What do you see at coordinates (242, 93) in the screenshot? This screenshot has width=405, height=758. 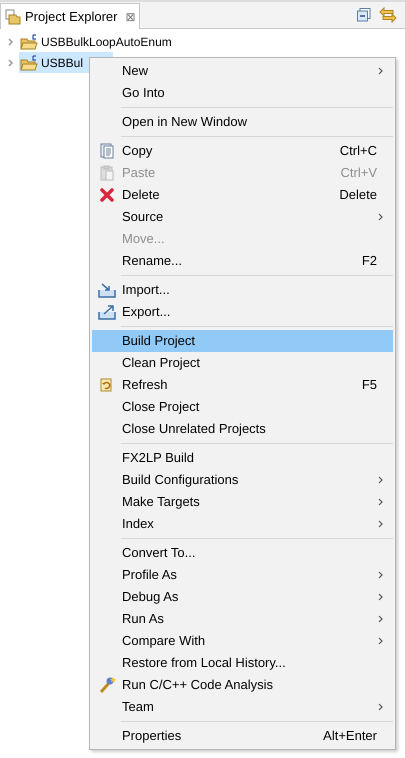 I see `menu-item: Go Into` at bounding box center [242, 93].